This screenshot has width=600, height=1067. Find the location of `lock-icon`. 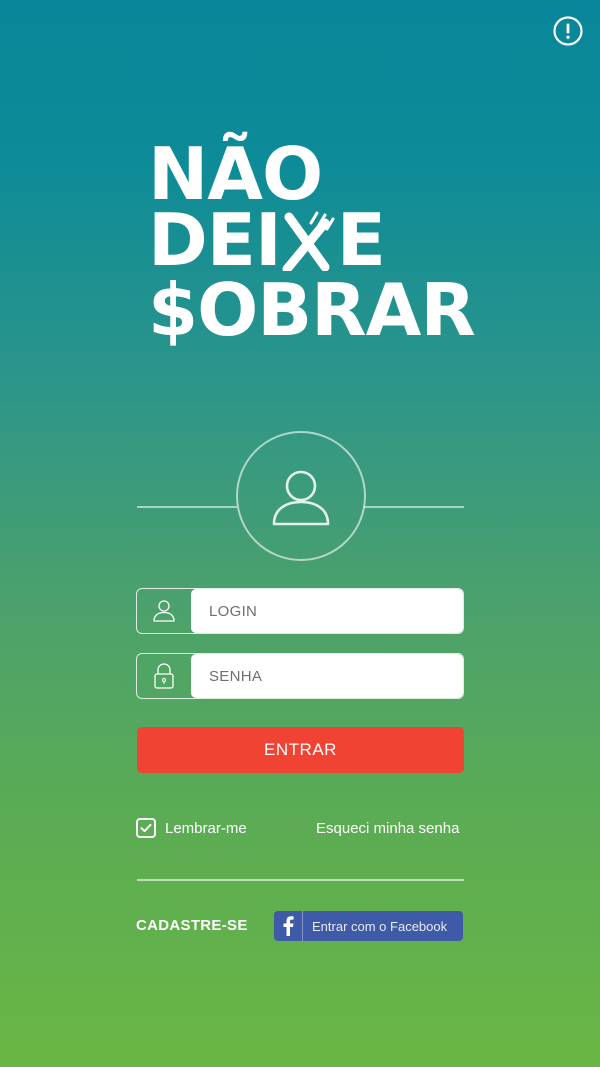

lock-icon is located at coordinates (164, 676).